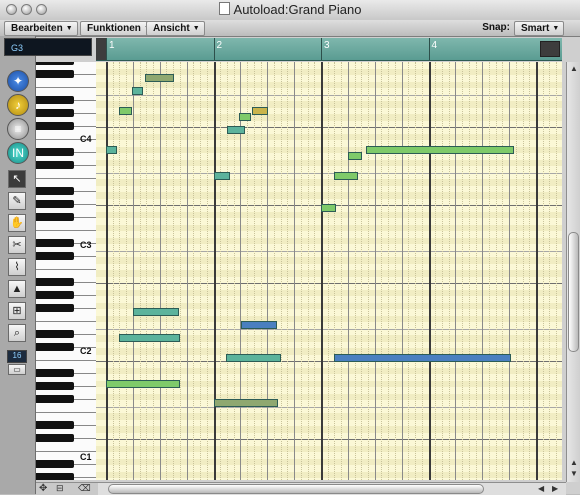 The height and width of the screenshot is (495, 580). What do you see at coordinates (327, 45) in the screenshot?
I see `ruler-bar-number: 3` at bounding box center [327, 45].